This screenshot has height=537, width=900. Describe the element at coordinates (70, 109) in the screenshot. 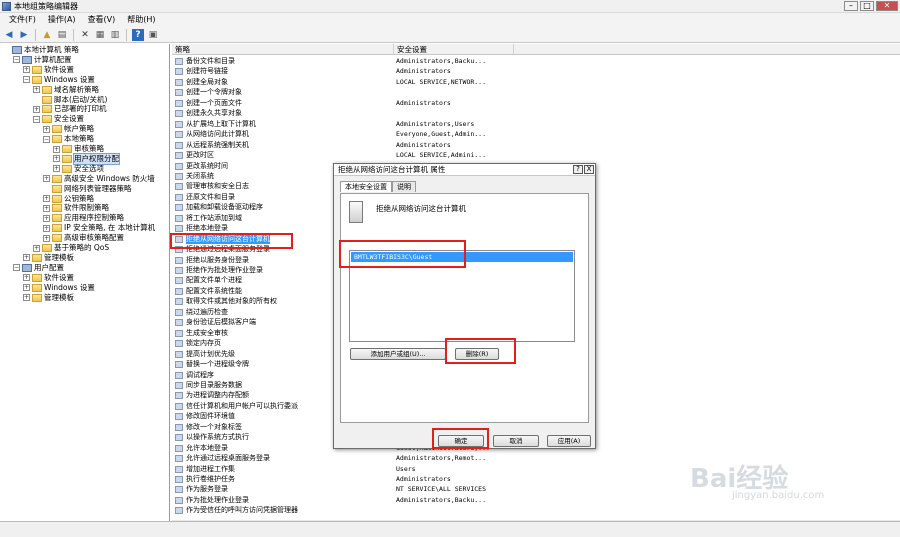

I see `tree-item: + 已部署的打印机` at that location.